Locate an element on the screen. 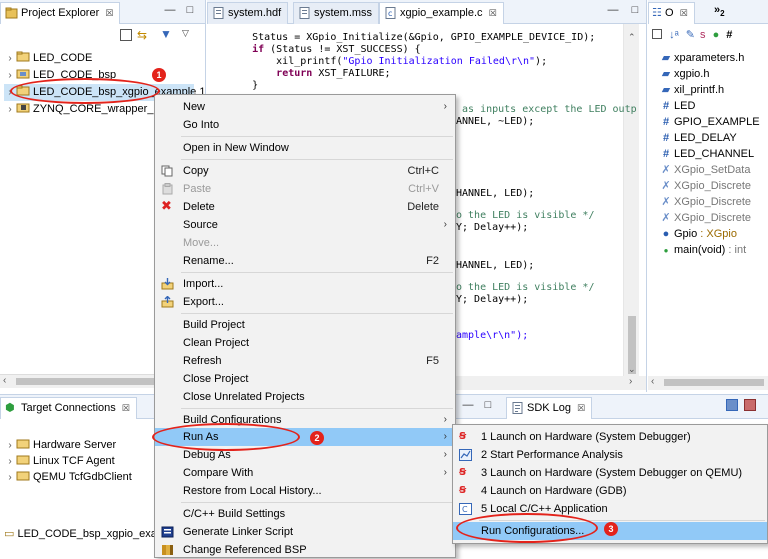 The width and height of the screenshot is (768, 559). outline-item: # LED_CHANNEL is located at coordinates (706, 154).